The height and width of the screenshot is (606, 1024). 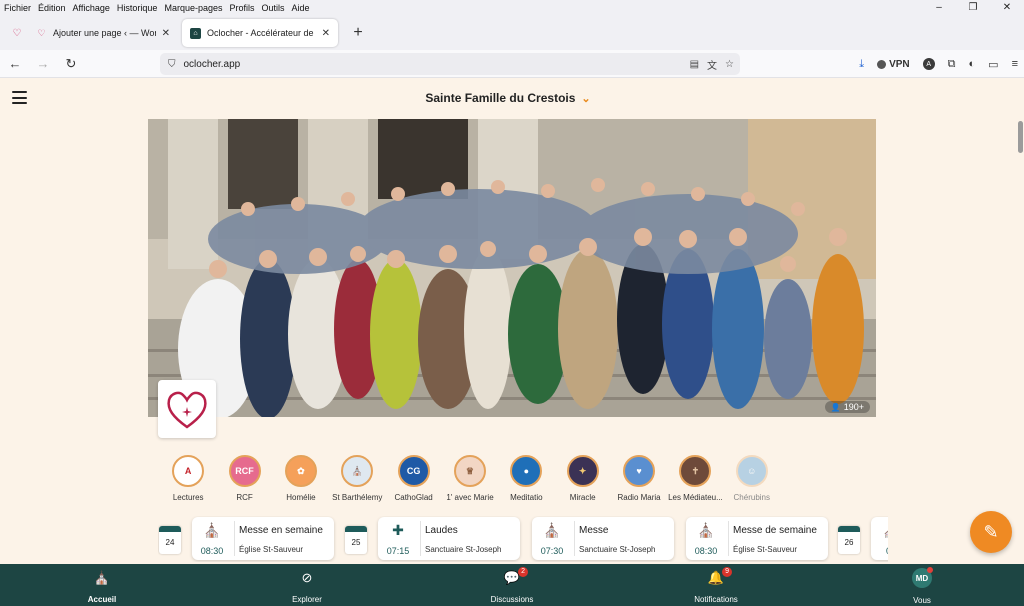 I want to click on vpn-label: VPN, so click(x=899, y=64).